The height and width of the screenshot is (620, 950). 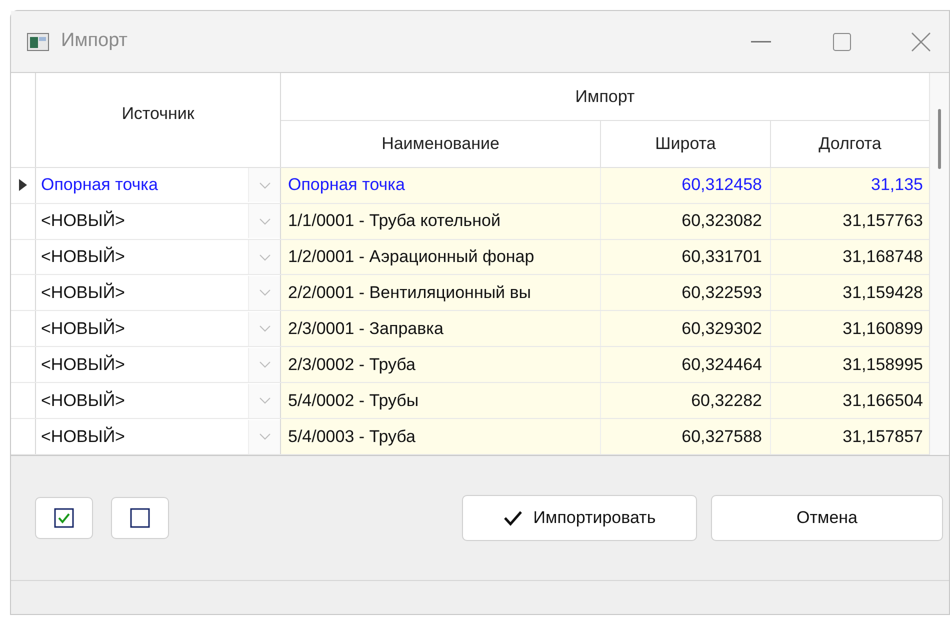 What do you see at coordinates (441, 328) in the screenshot?
I see `table-cell: 2/3/0001 - Заправка` at bounding box center [441, 328].